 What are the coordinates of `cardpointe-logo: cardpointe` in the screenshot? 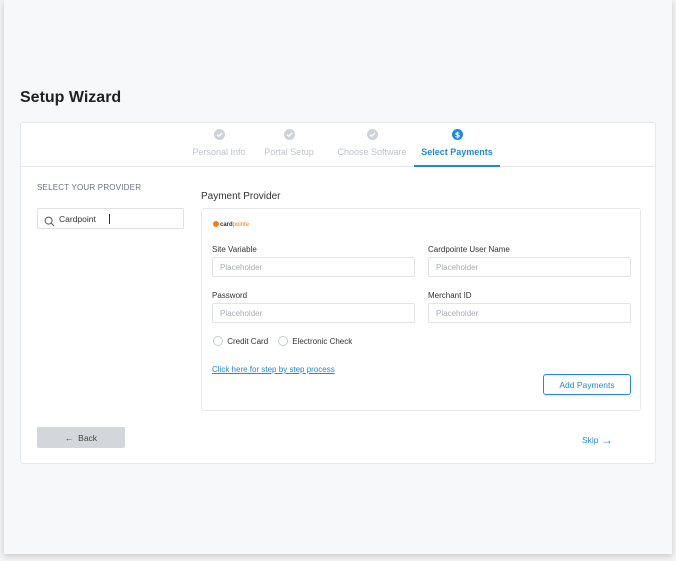 It's located at (231, 224).